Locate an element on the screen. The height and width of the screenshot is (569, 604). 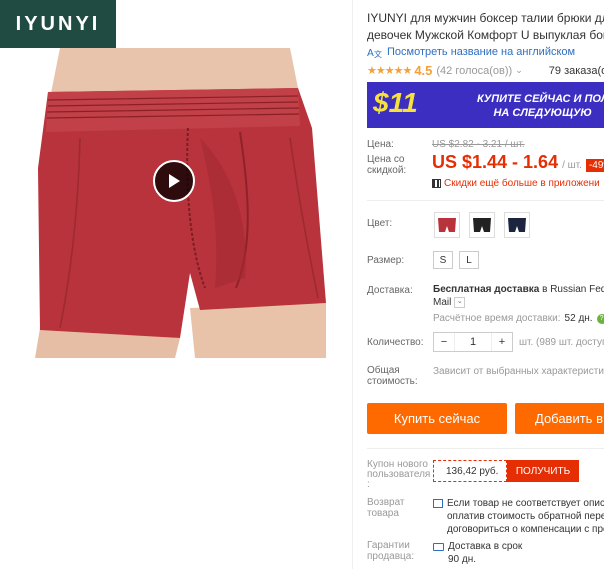
play-icon is located at coordinates (174, 181).